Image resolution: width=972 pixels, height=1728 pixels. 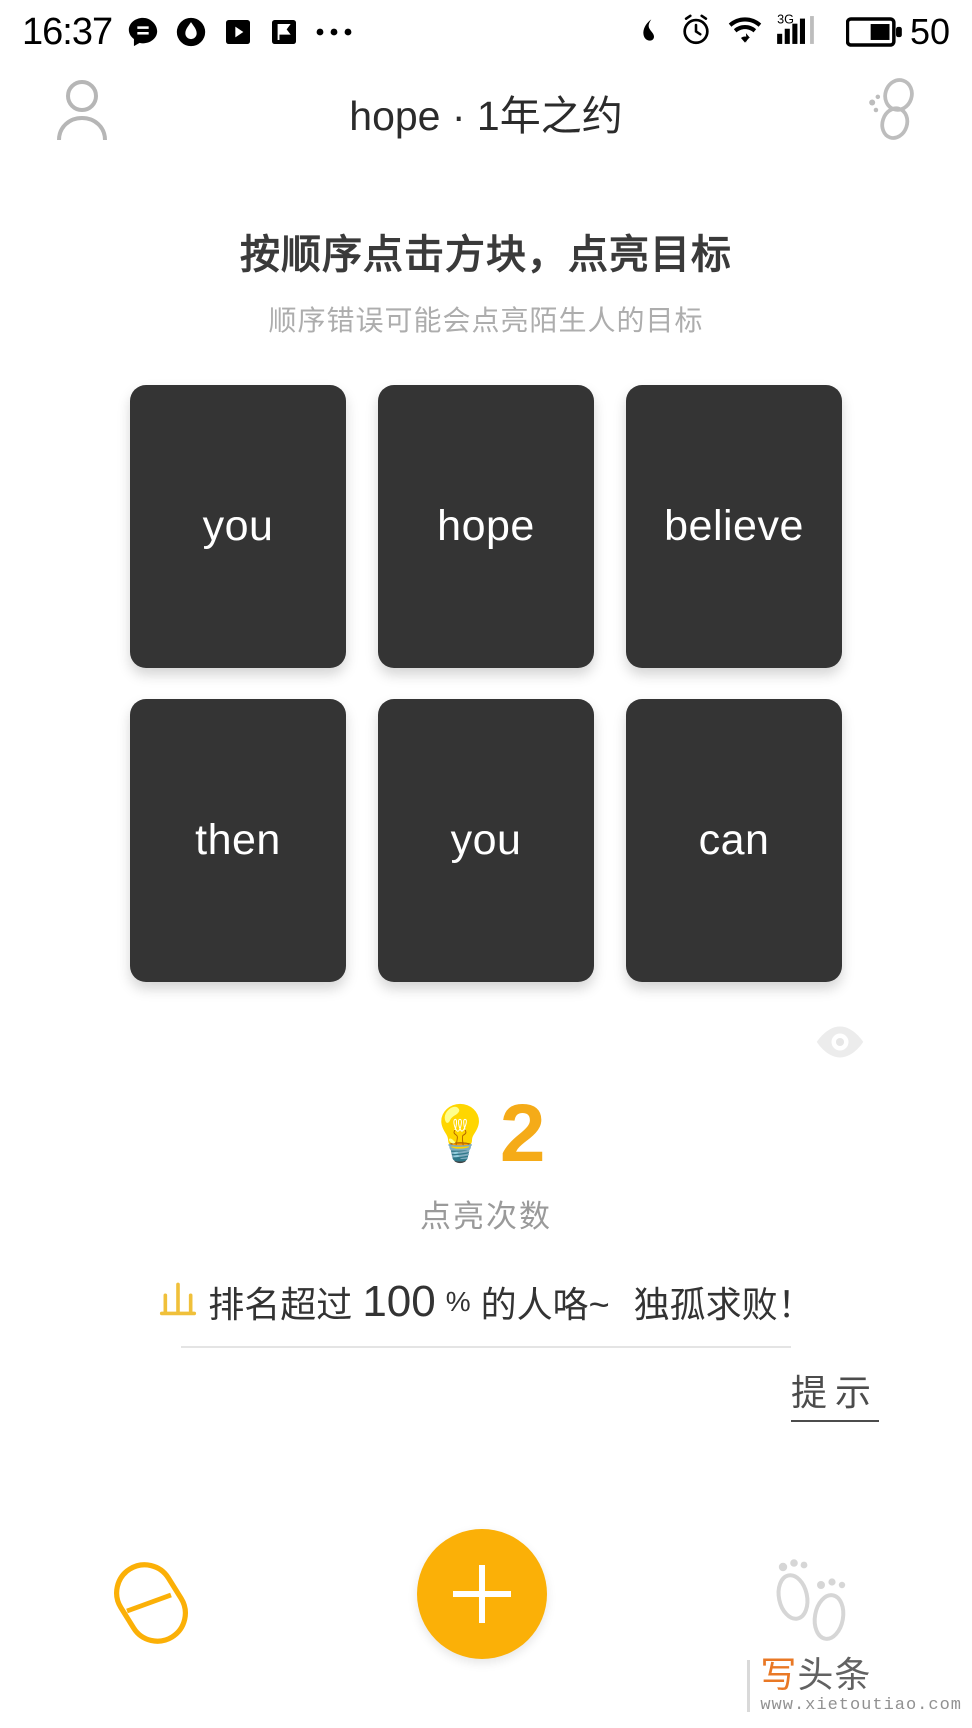 What do you see at coordinates (834, 1674) in the screenshot?
I see `watermark-brand-rest: 头条` at bounding box center [834, 1674].